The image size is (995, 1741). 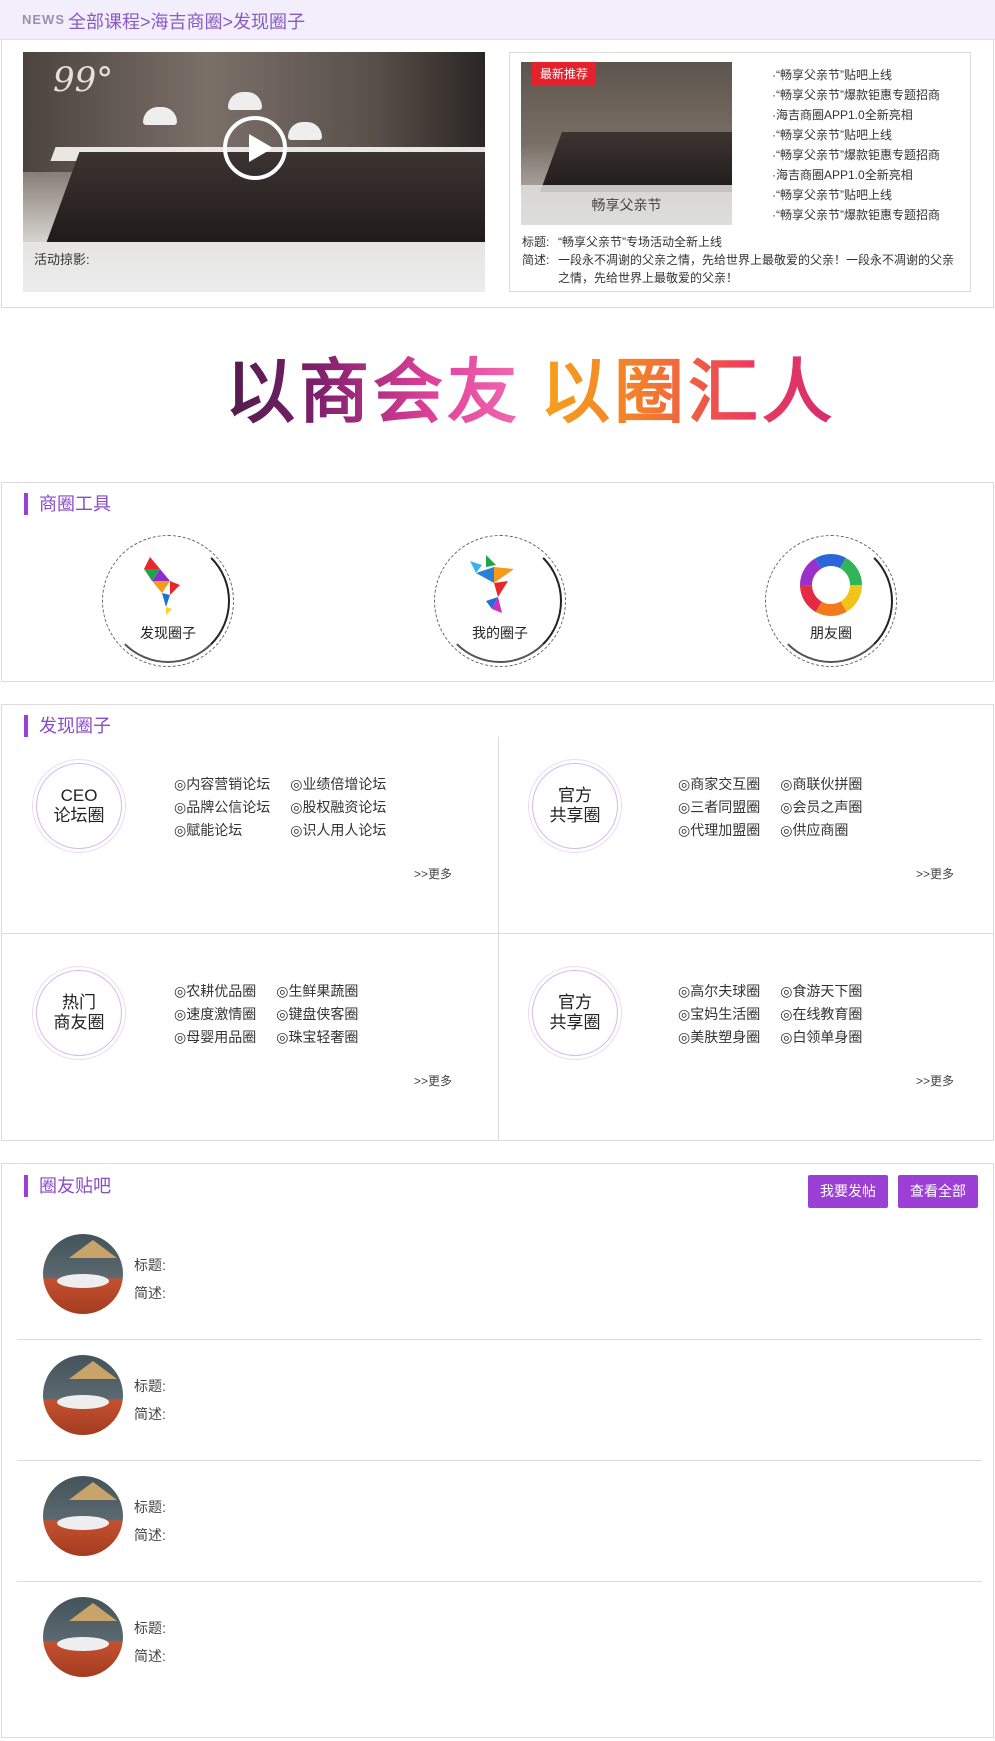 What do you see at coordinates (536, 260) in the screenshot?
I see `desc-label: 简述:` at bounding box center [536, 260].